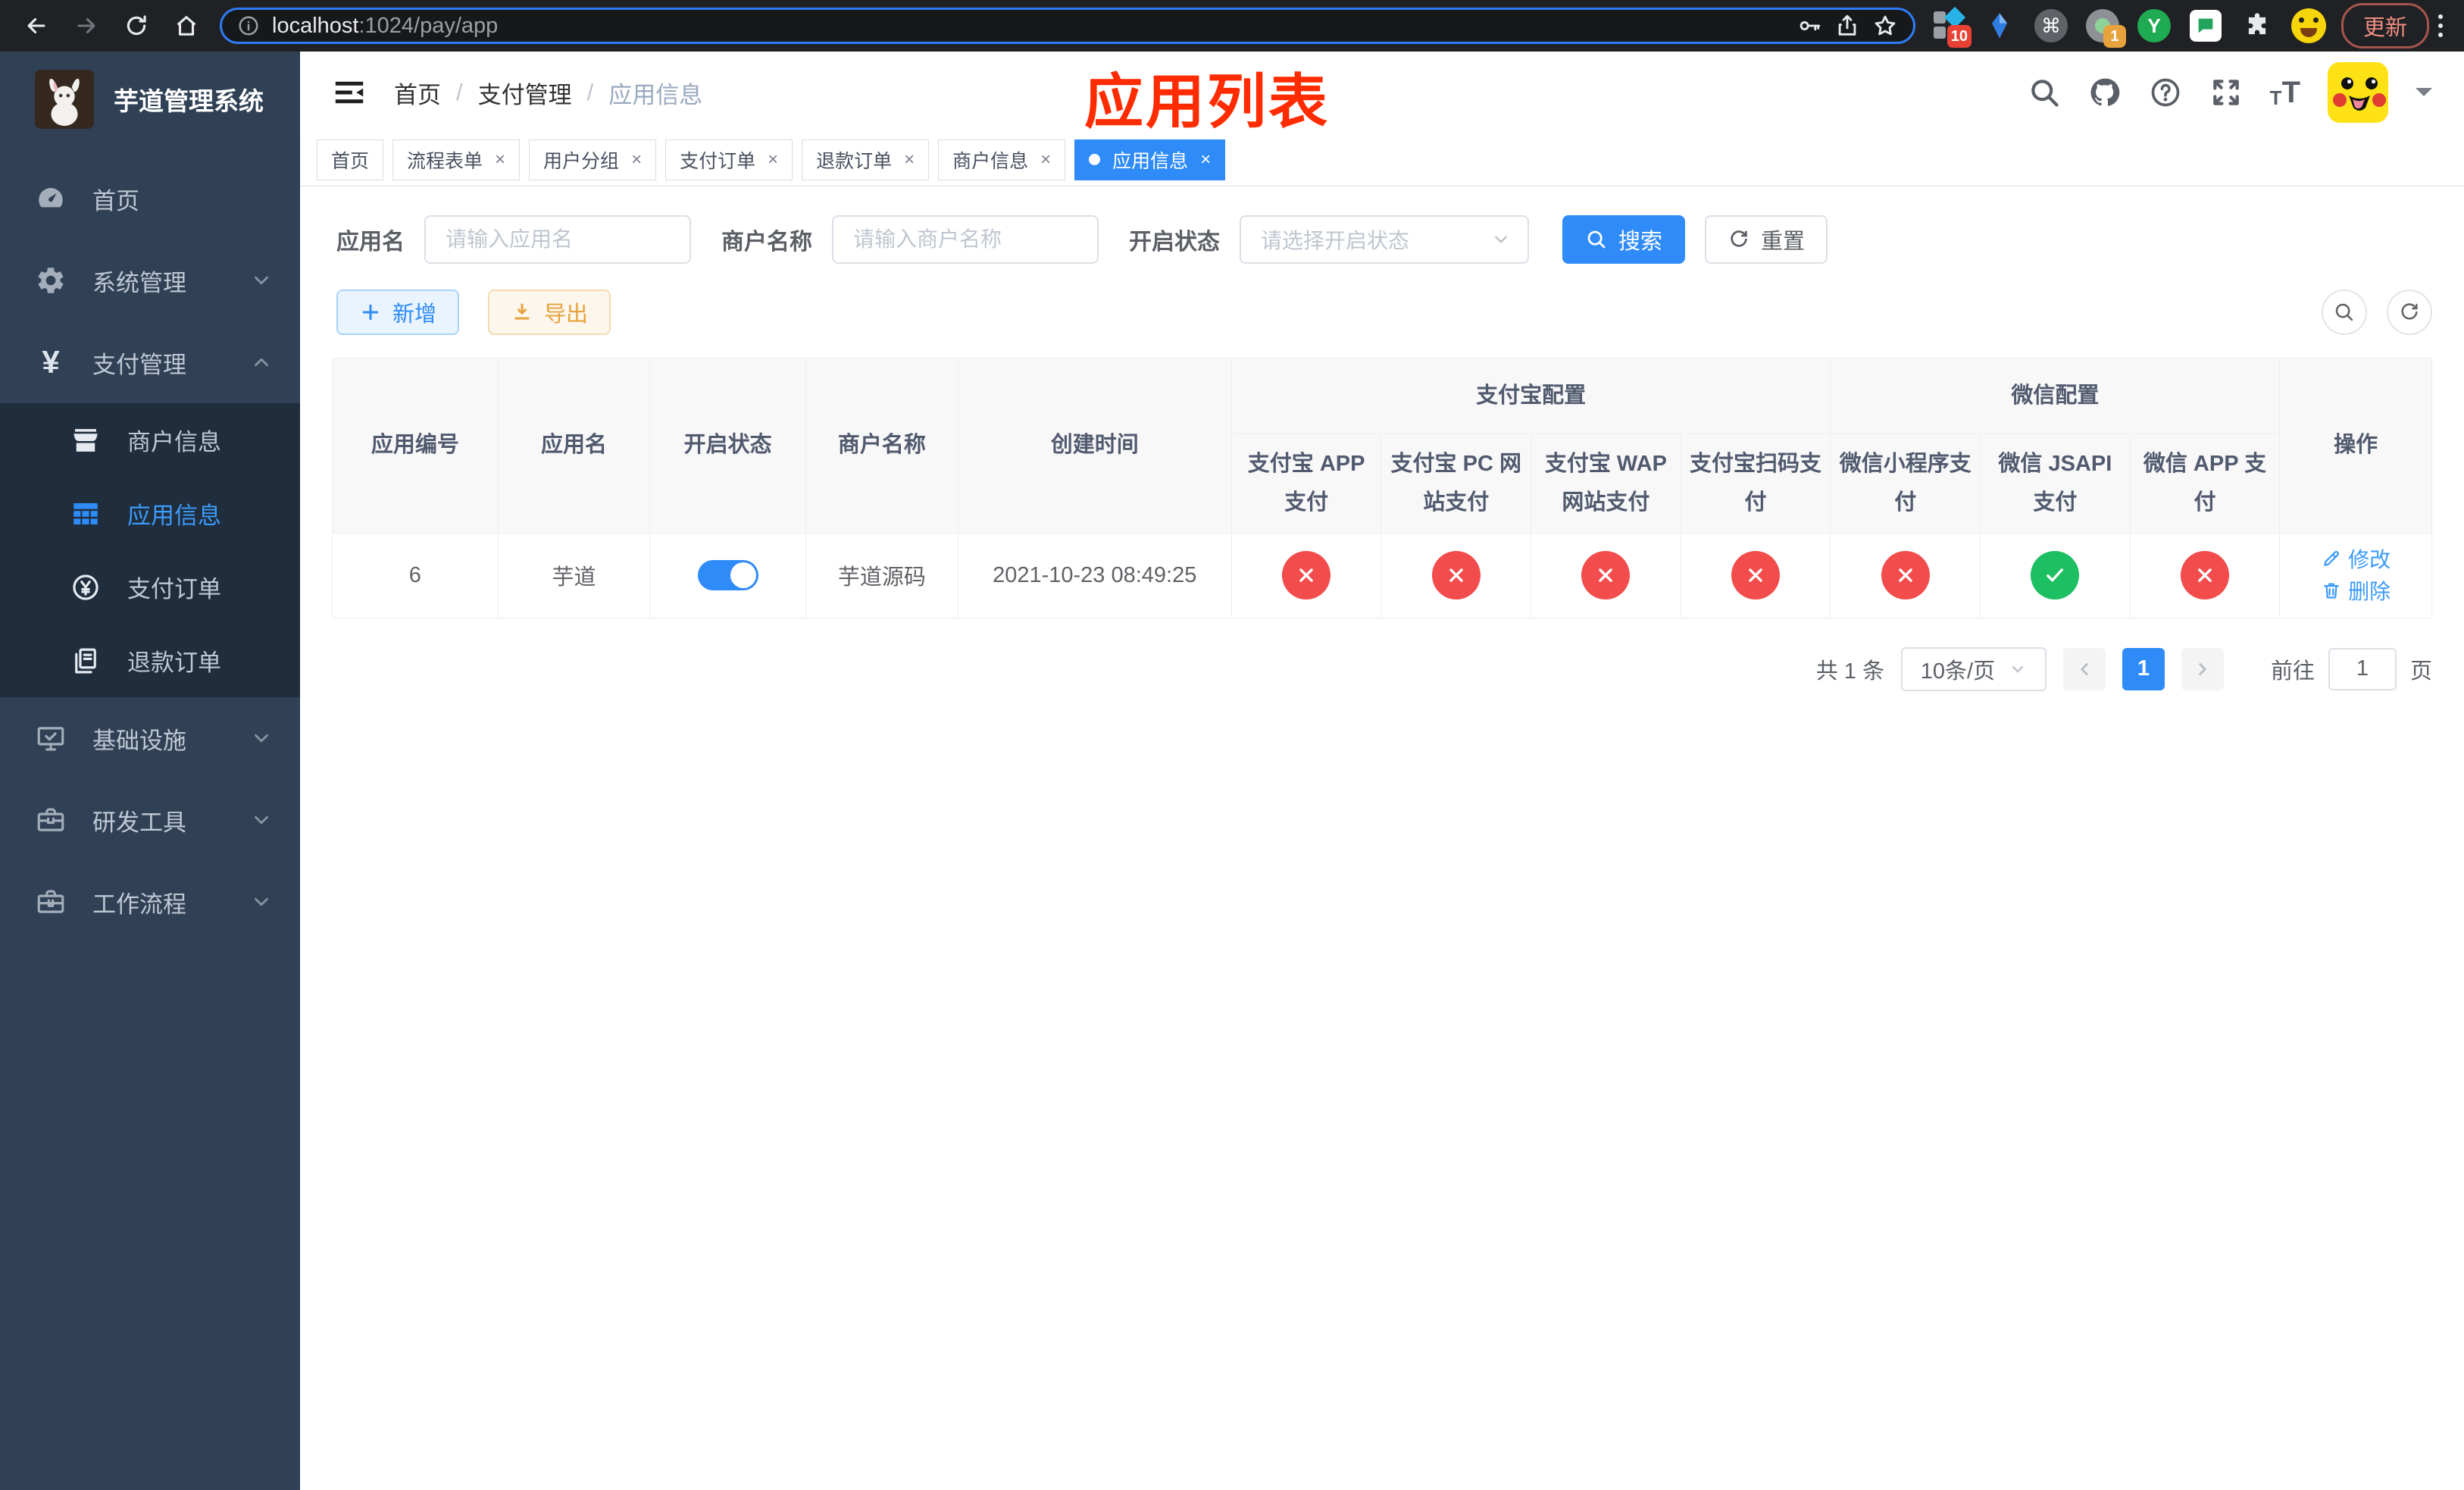 The image size is (2464, 1490). Describe the element at coordinates (150, 362) in the screenshot. I see `sidebar-item-yen: ¥ 支付管理` at that location.